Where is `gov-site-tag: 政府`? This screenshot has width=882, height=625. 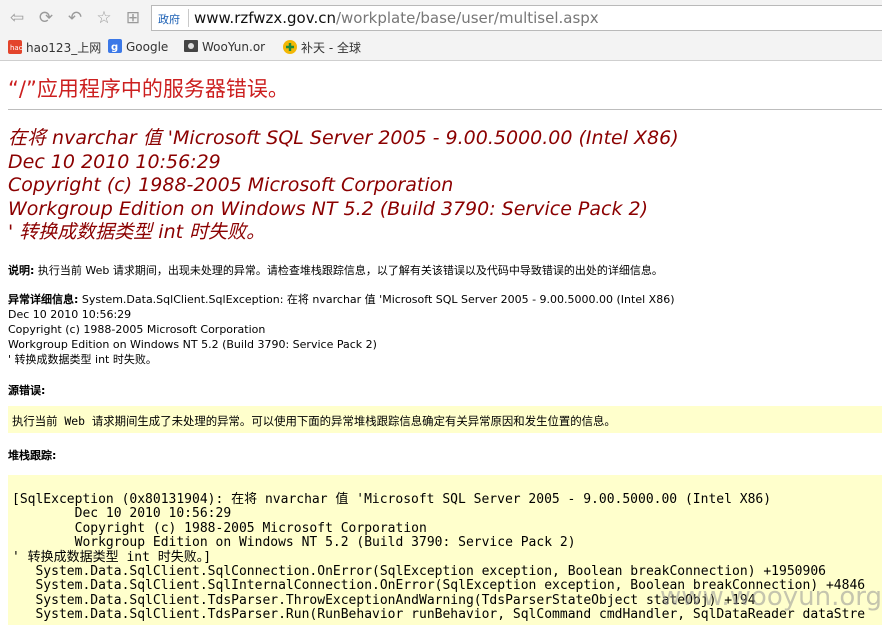 gov-site-tag: 政府 is located at coordinates (169, 19).